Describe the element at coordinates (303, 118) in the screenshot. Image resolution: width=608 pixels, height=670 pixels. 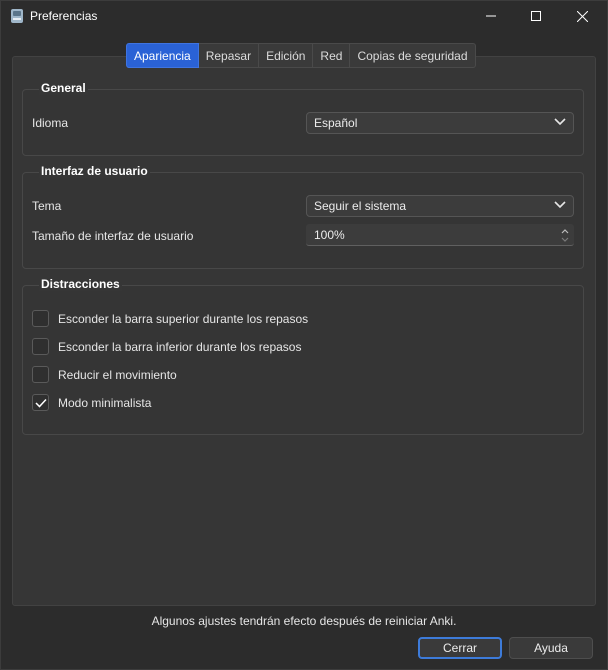
I see `general-group: General Idioma Español` at that location.